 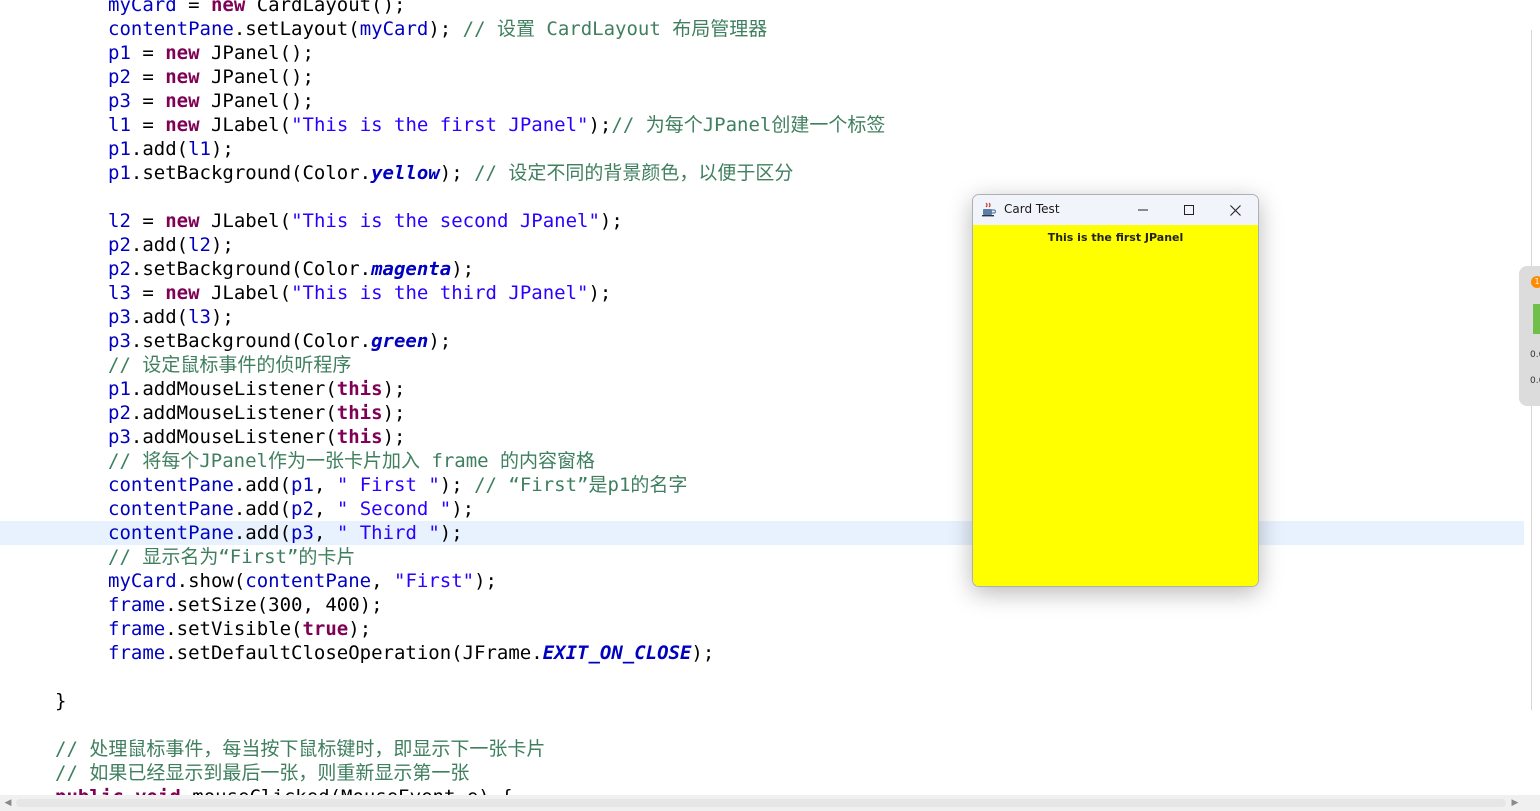 I want to click on code-line: p3.addMouseListener(this);, so click(x=202, y=437).